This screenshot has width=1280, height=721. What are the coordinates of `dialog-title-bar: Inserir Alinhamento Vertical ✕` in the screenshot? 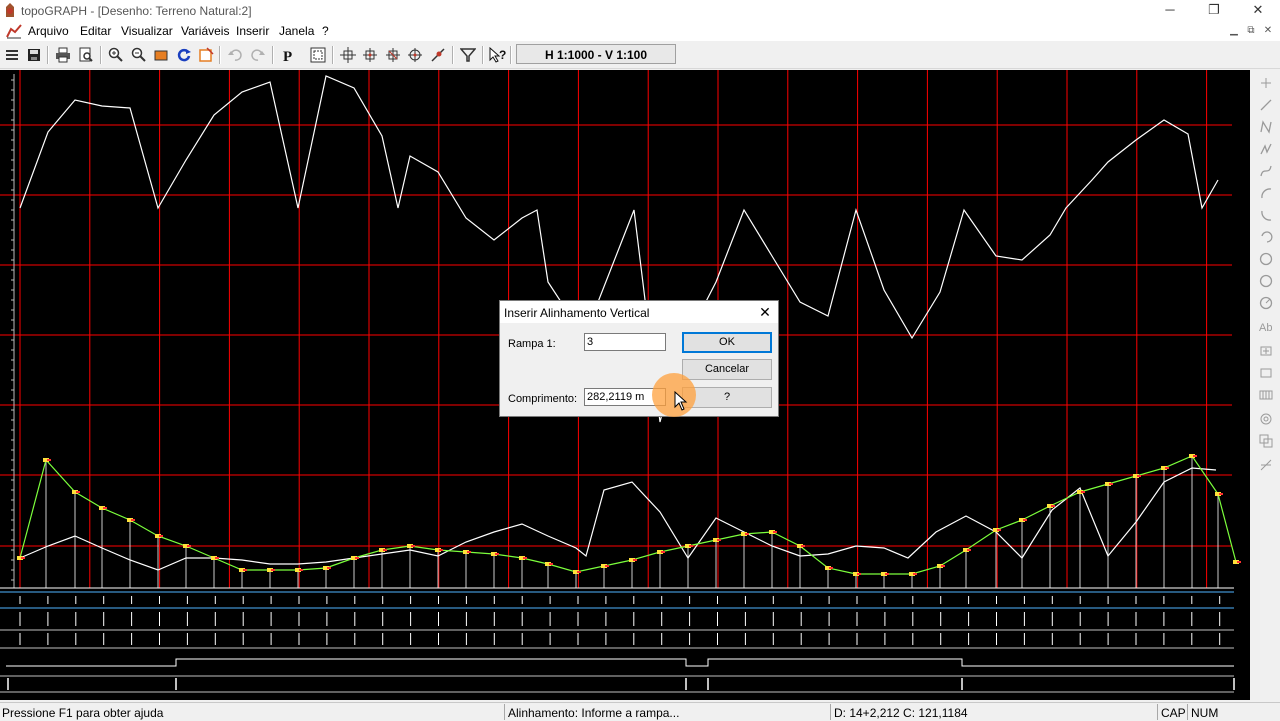 It's located at (639, 312).